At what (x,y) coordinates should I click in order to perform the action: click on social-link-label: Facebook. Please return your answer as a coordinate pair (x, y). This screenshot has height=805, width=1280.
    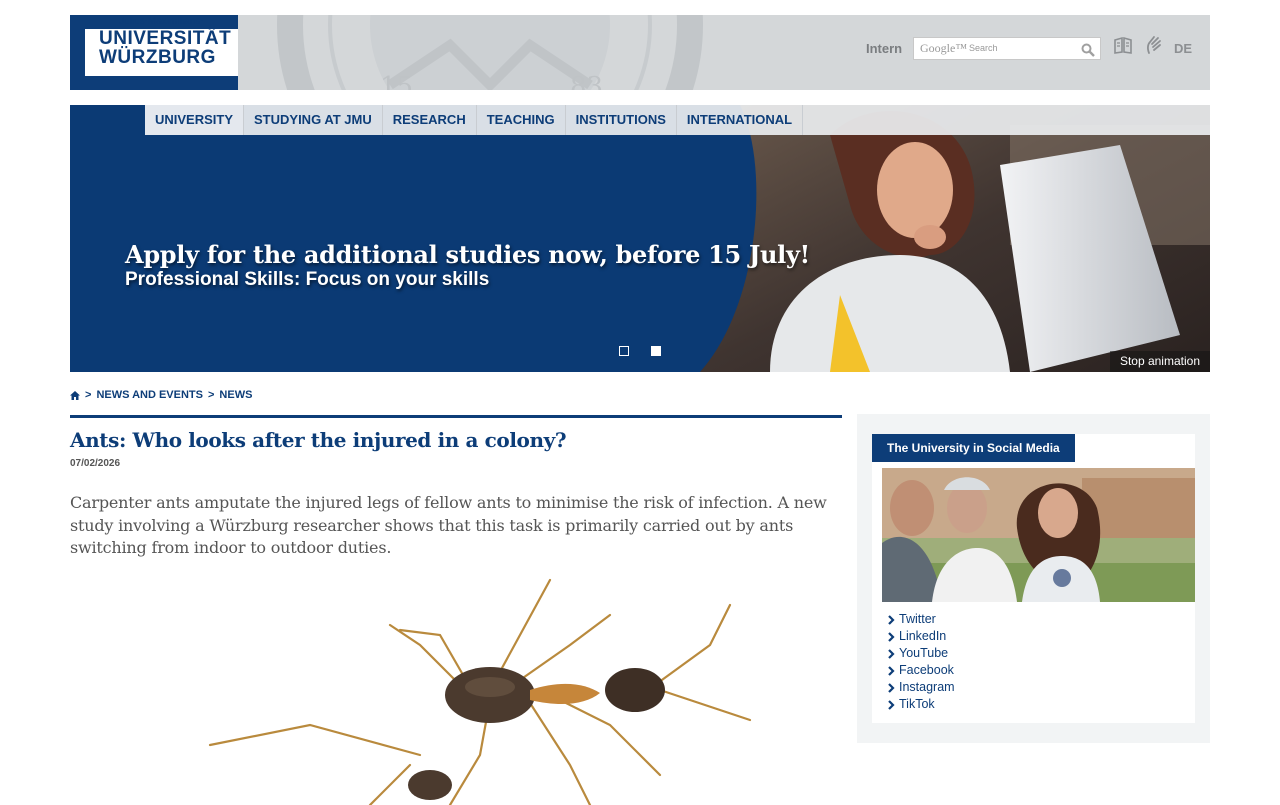
    Looking at the image, I should click on (926, 670).